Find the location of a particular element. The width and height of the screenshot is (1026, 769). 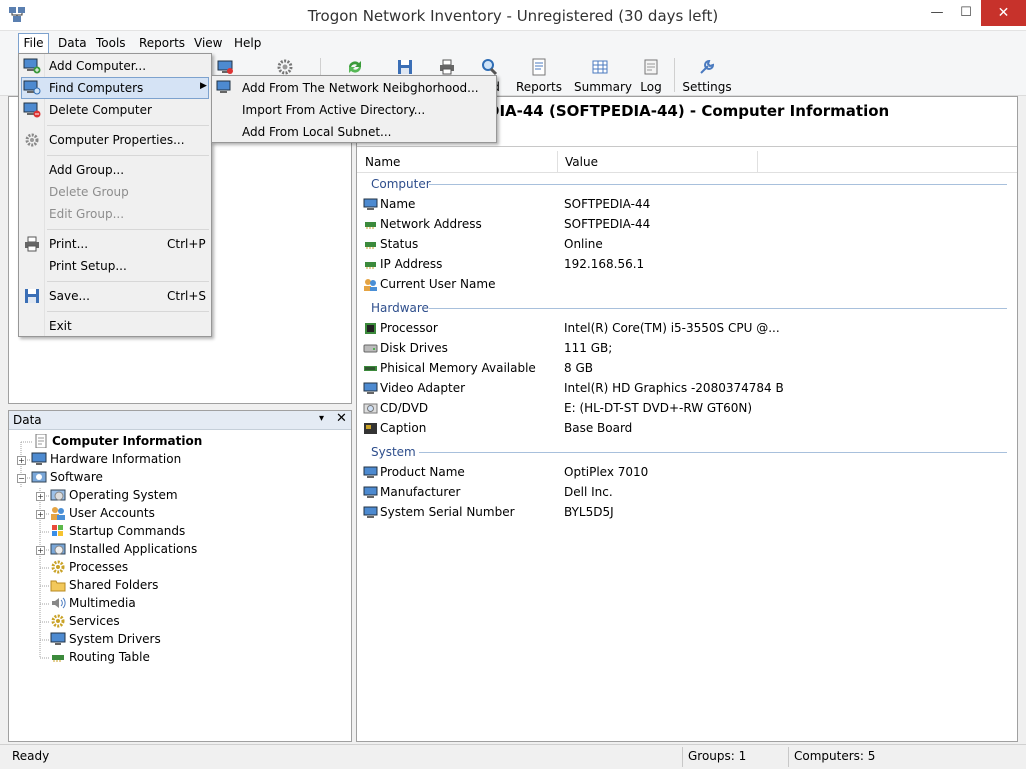

print-icon is located at coordinates (447, 67).